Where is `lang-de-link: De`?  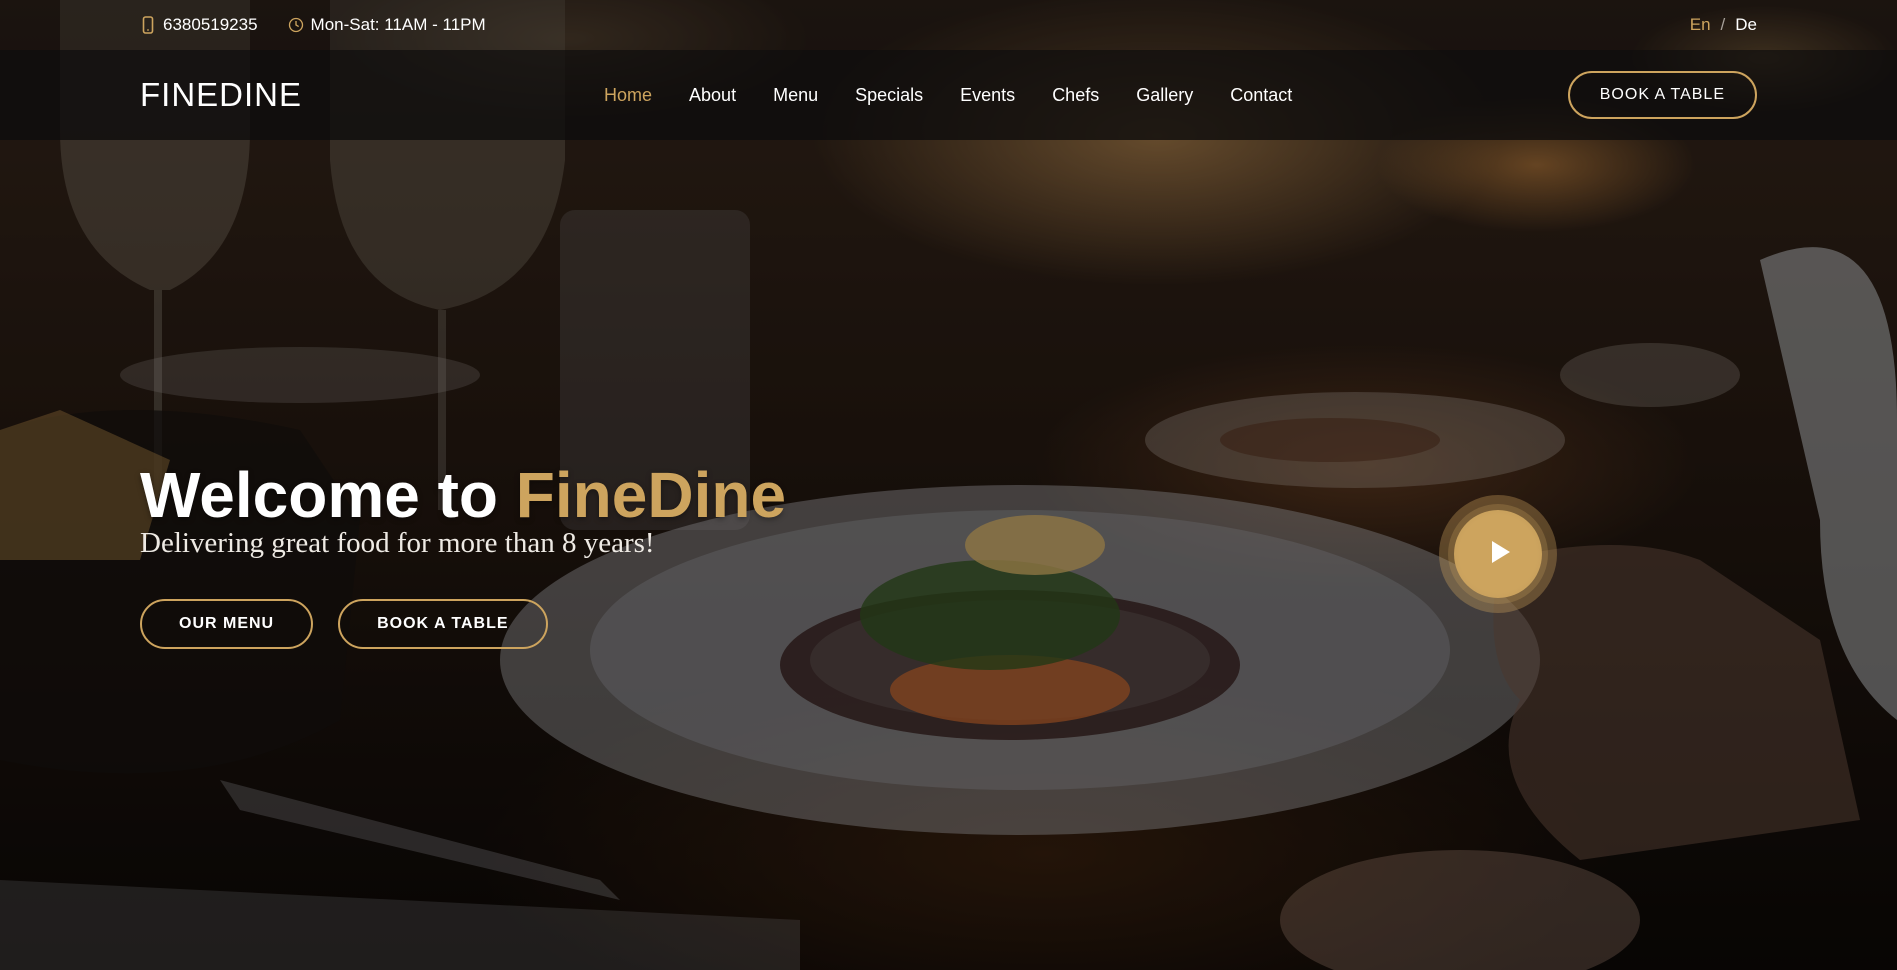
lang-de-link: De is located at coordinates (1746, 25).